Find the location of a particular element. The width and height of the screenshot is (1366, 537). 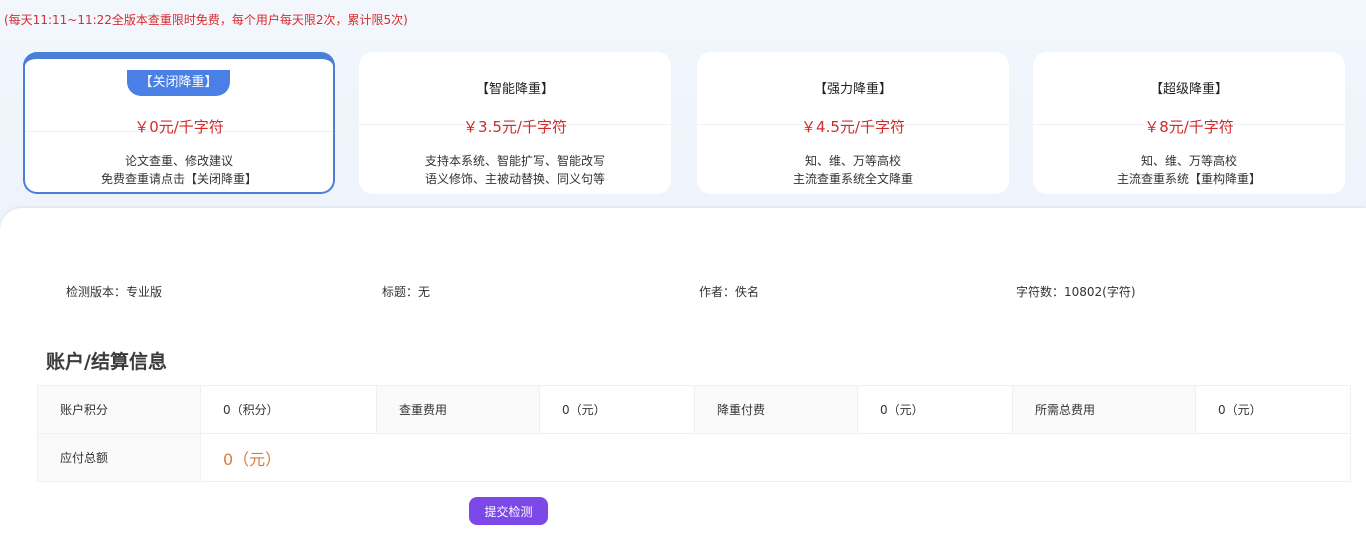

plan-description: 论文查重、修改建议 免费查重请点击【关闭降重】 is located at coordinates (179, 170).